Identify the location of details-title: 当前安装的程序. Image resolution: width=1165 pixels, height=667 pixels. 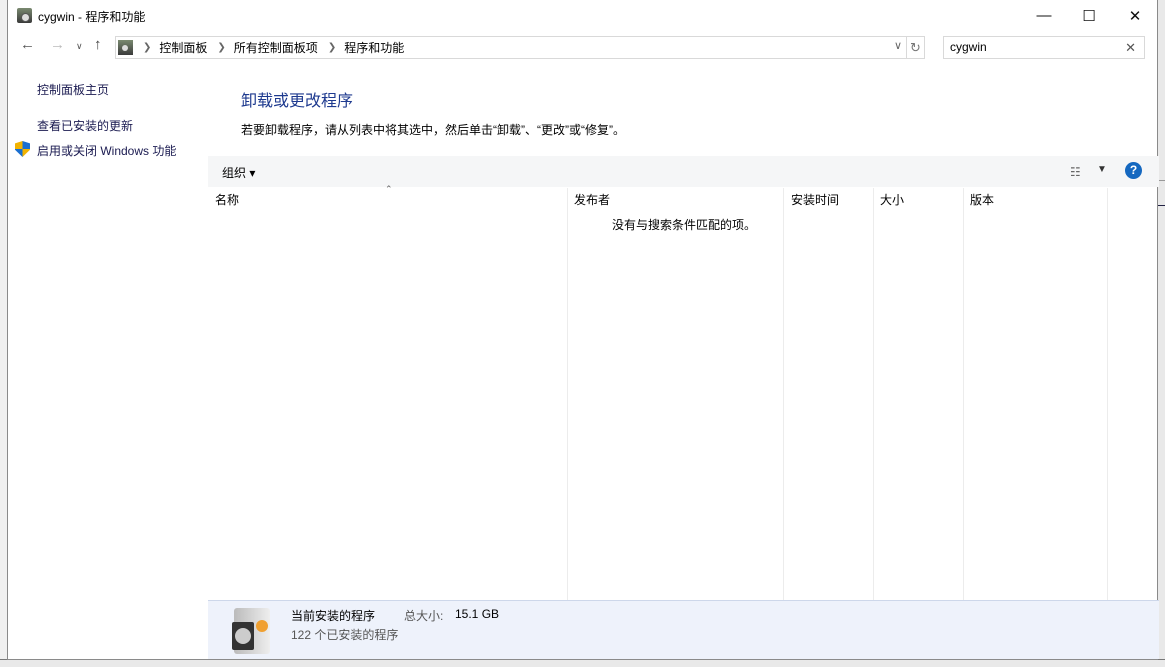
(333, 616).